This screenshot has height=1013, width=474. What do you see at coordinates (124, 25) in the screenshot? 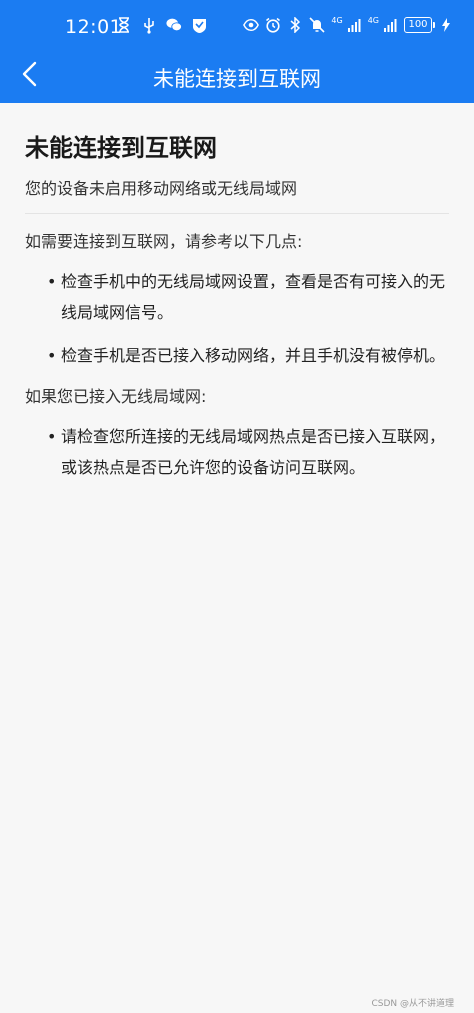
I see `hourglass-icon` at bounding box center [124, 25].